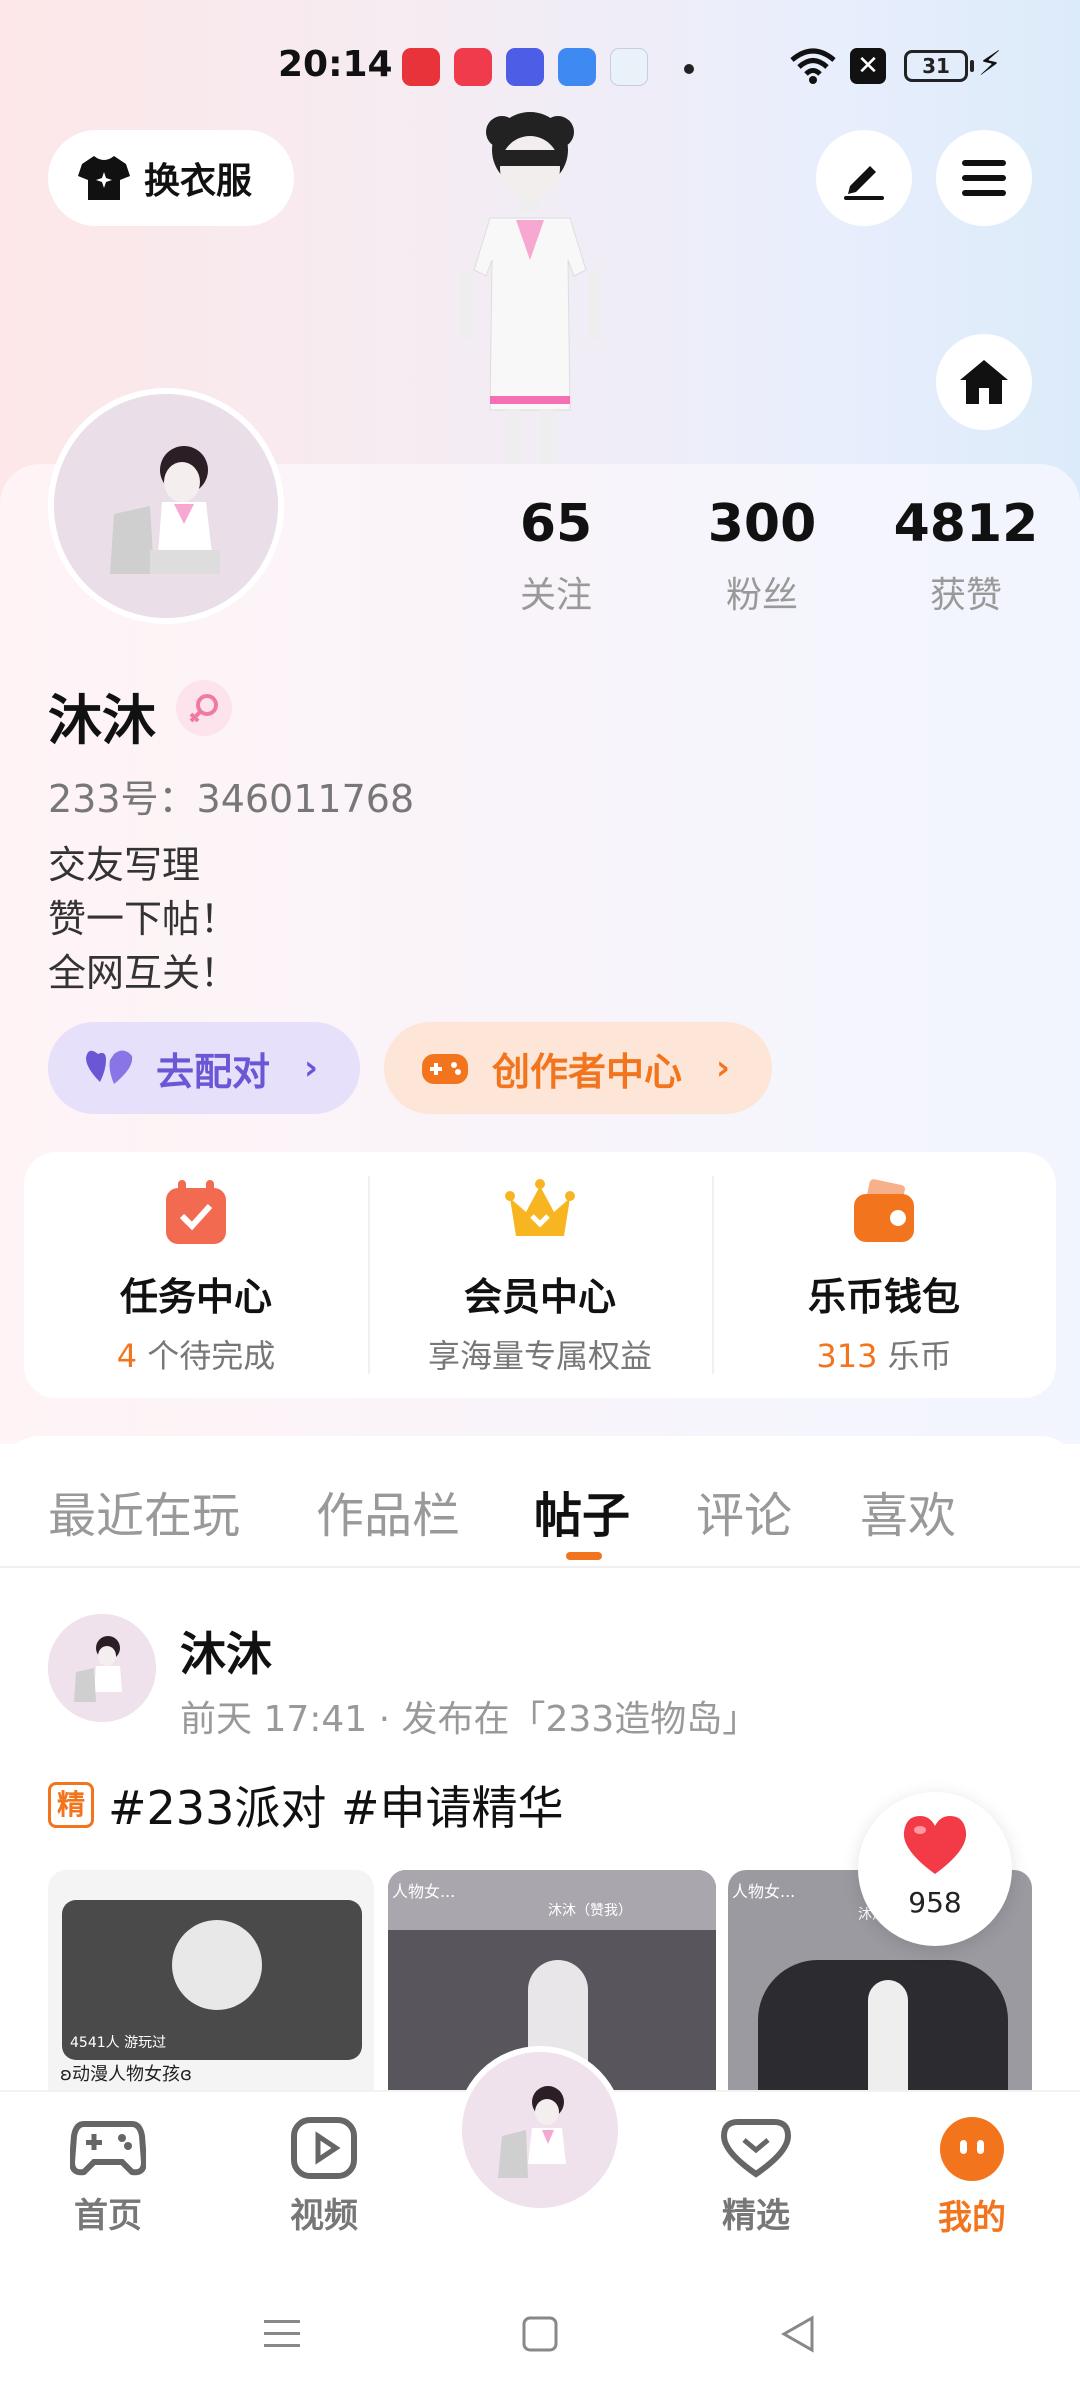  What do you see at coordinates (102, 720) in the screenshot?
I see `profile-nickname: 沐沐` at bounding box center [102, 720].